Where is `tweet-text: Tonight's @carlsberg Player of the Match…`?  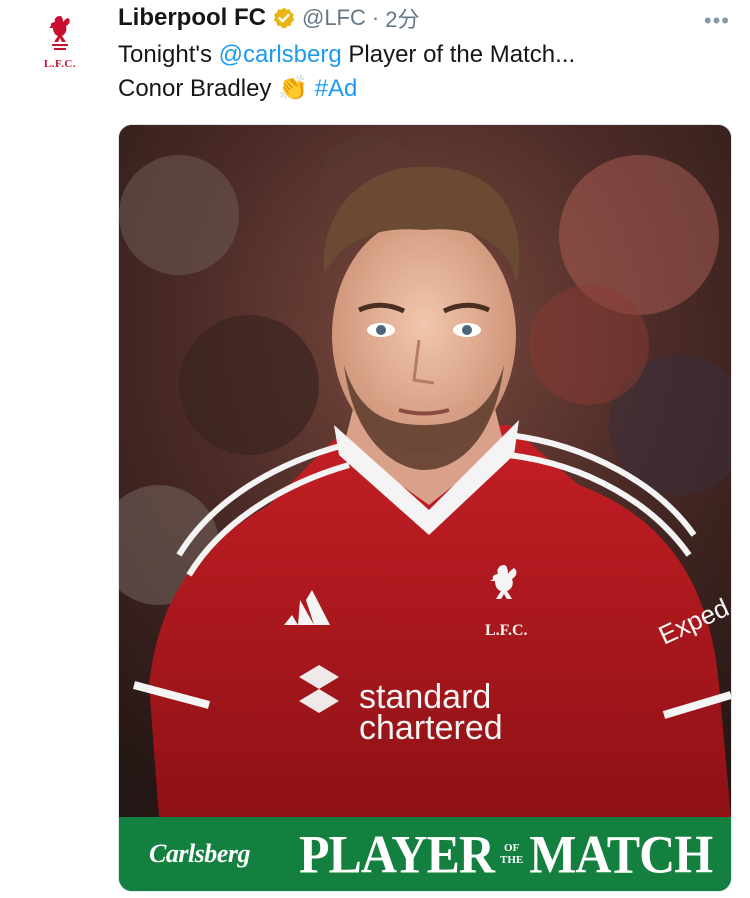 tweet-text: Tonight's @carlsberg Player of the Match… is located at coordinates (418, 72).